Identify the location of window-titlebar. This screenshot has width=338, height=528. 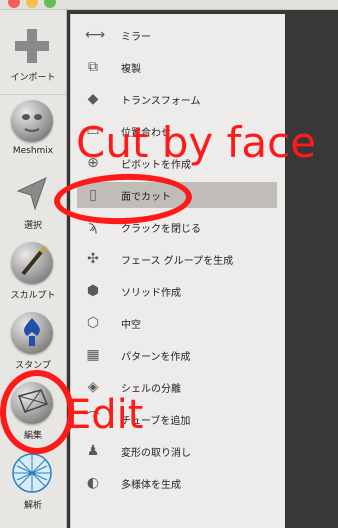
(169, 5).